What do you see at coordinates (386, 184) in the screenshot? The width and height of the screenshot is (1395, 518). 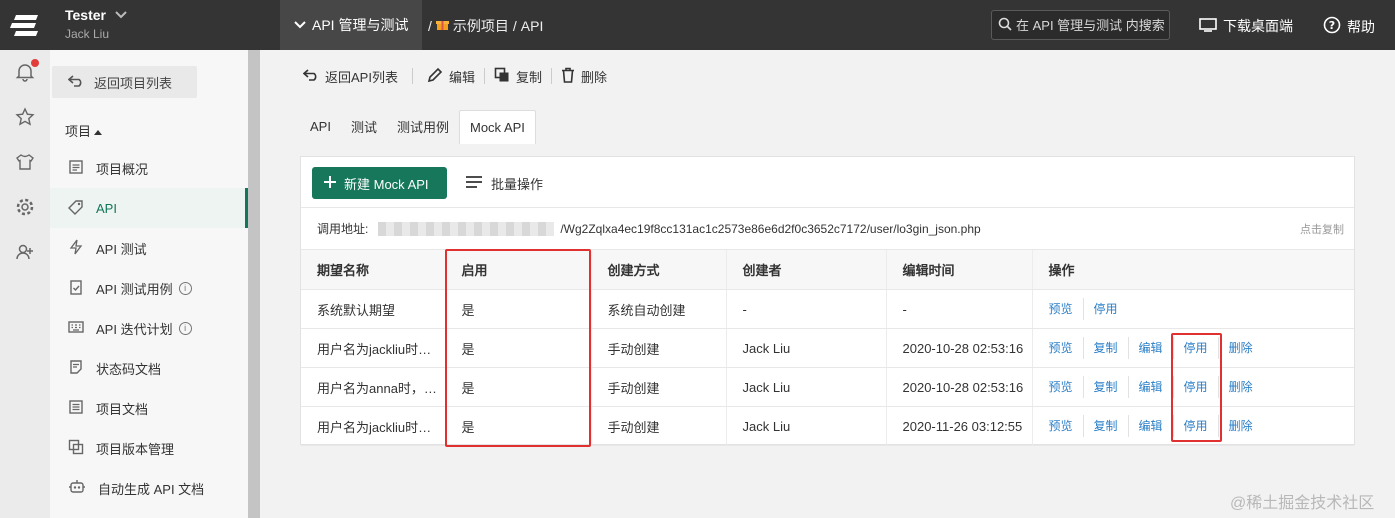 I see `new-mock-api-label: 新建 Mock API` at bounding box center [386, 184].